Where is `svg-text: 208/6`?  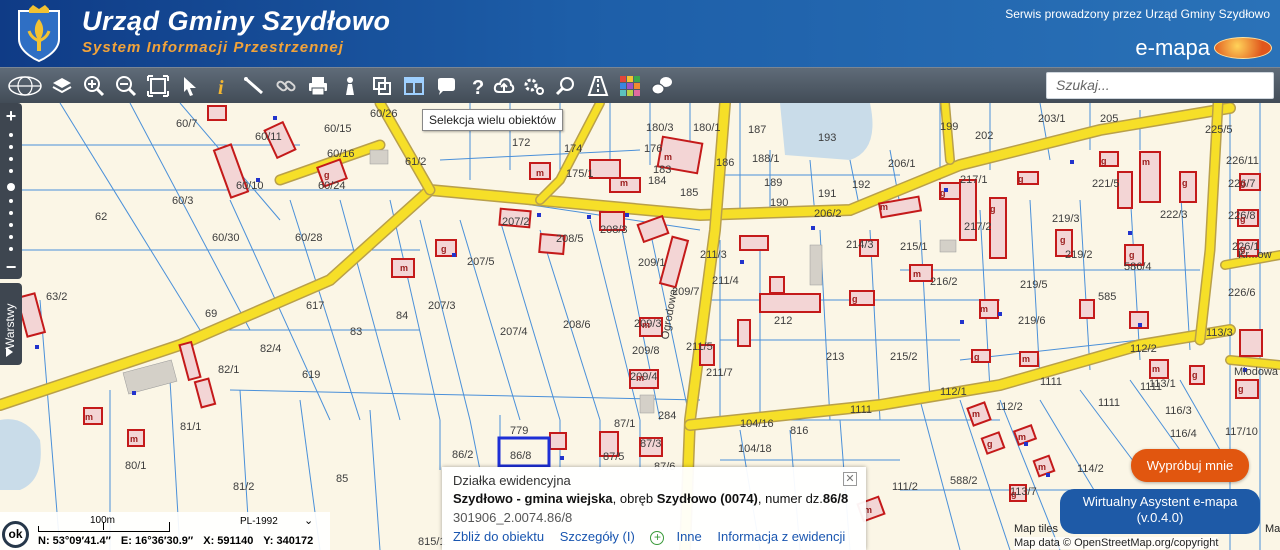 svg-text: 208/6 is located at coordinates (577, 325).